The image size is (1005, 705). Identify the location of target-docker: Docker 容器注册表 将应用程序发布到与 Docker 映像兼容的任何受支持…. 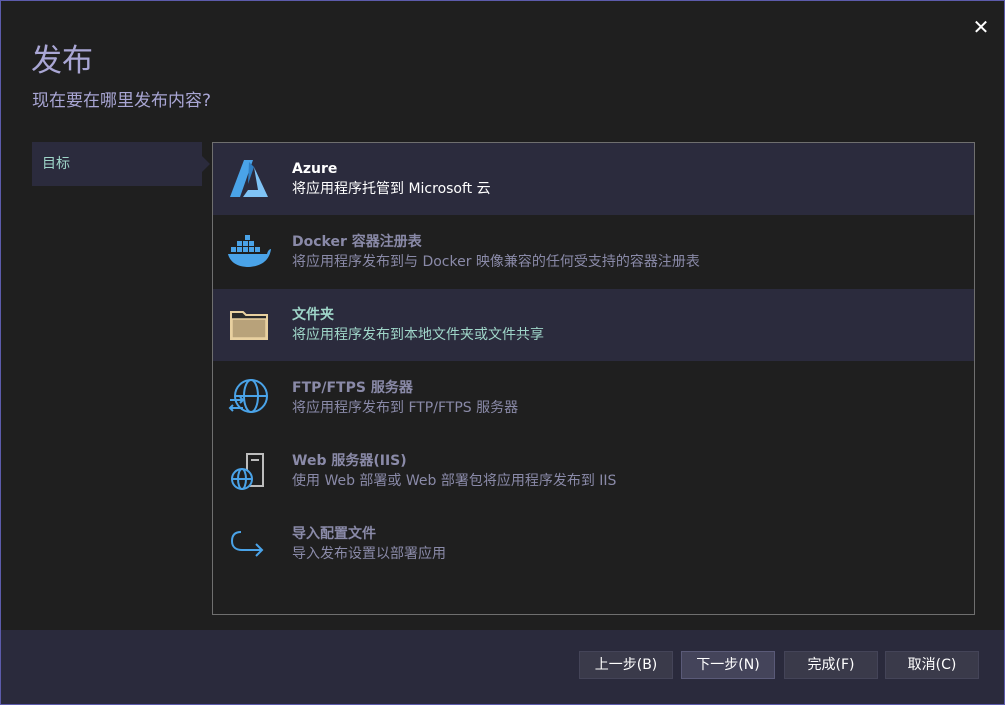
(593, 252).